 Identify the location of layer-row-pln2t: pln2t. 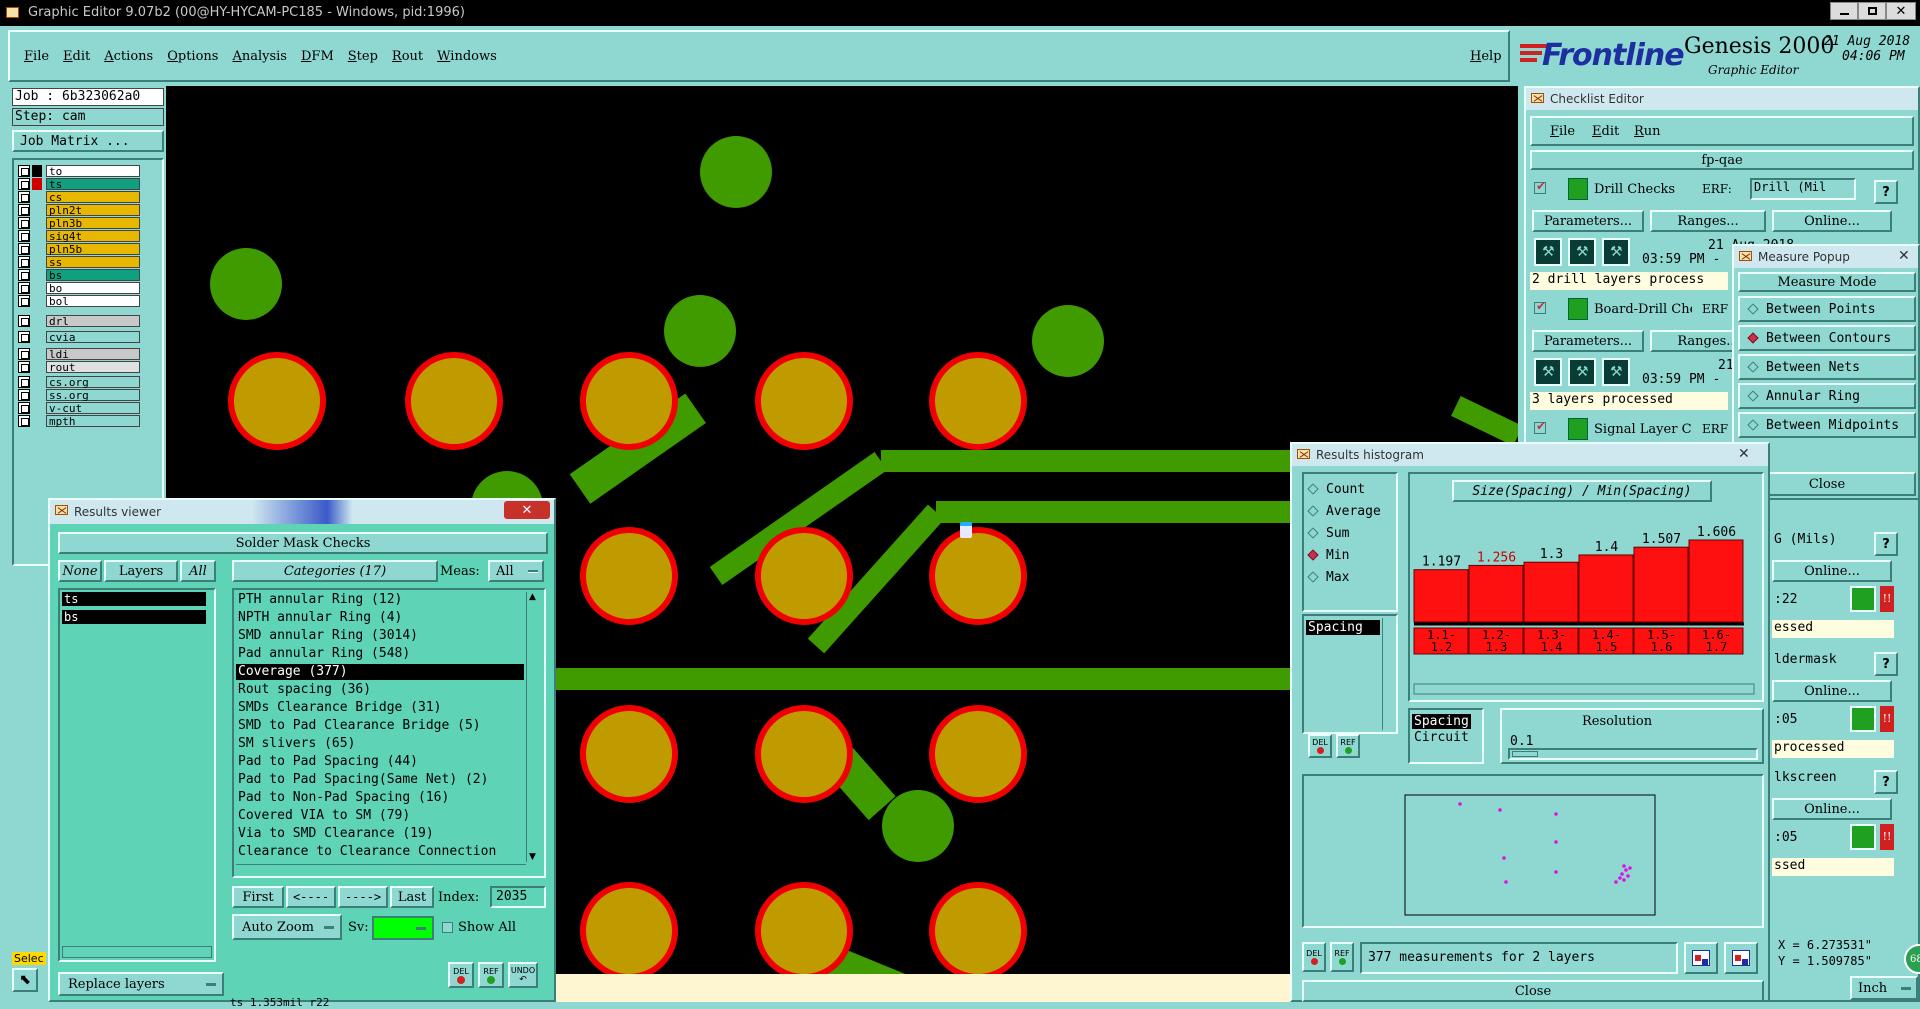
(79, 209).